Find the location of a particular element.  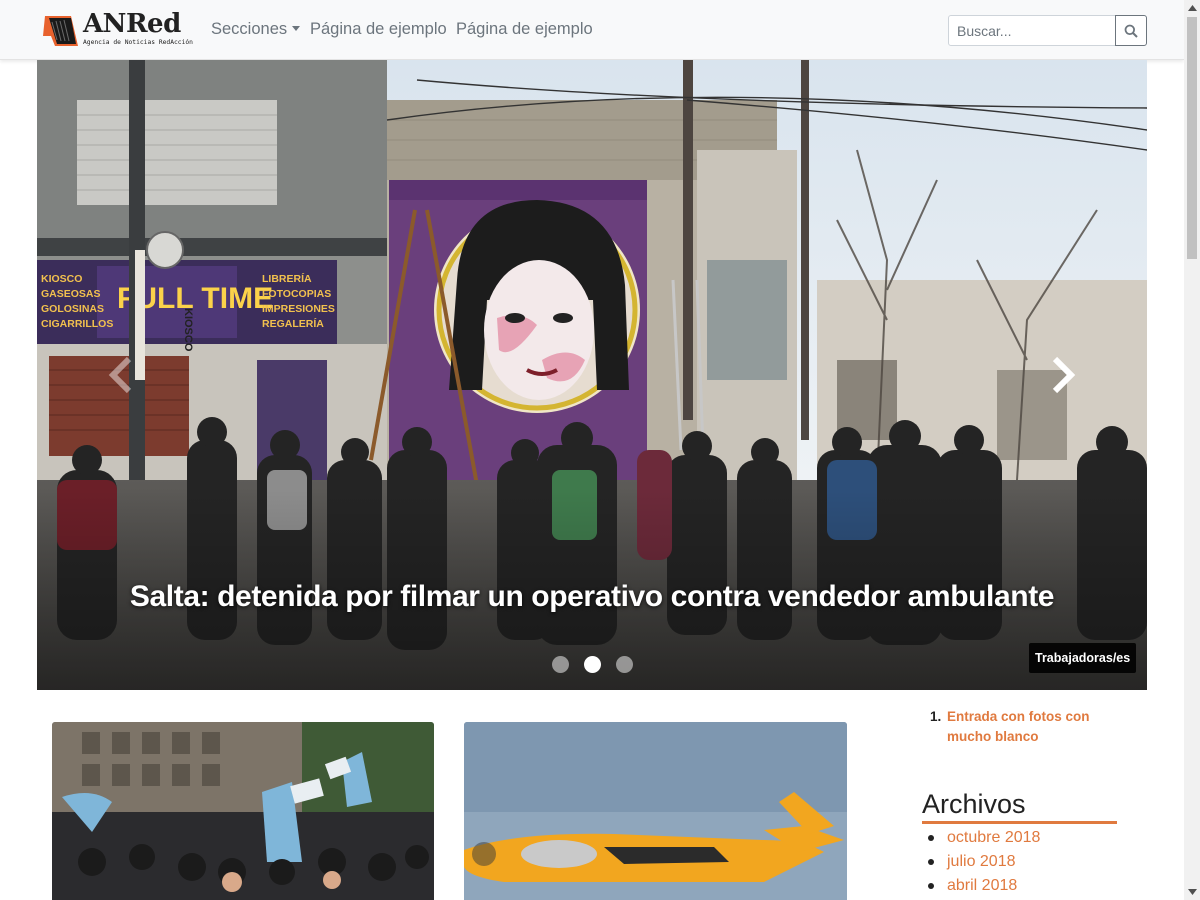

archive-link-october-2018: octubre 2018 is located at coordinates (984, 838).